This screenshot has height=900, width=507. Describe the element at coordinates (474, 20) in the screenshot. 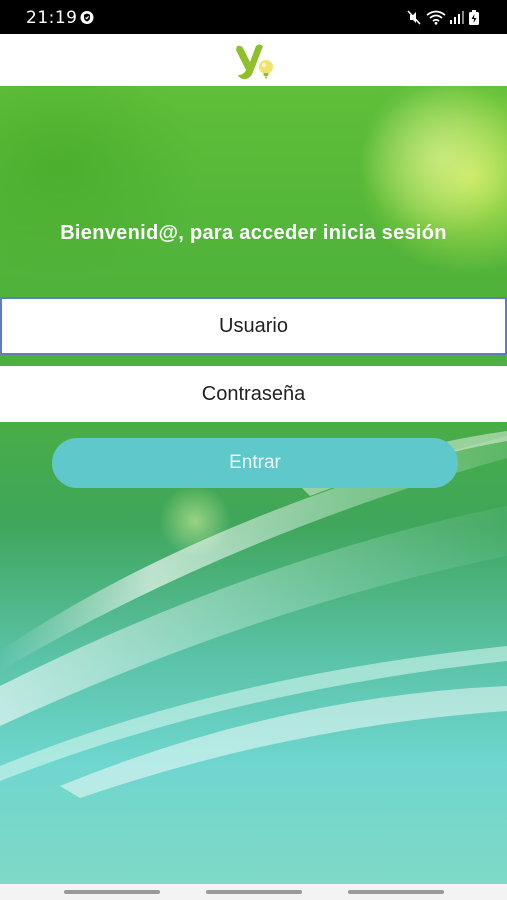

I see `battery-icon` at that location.